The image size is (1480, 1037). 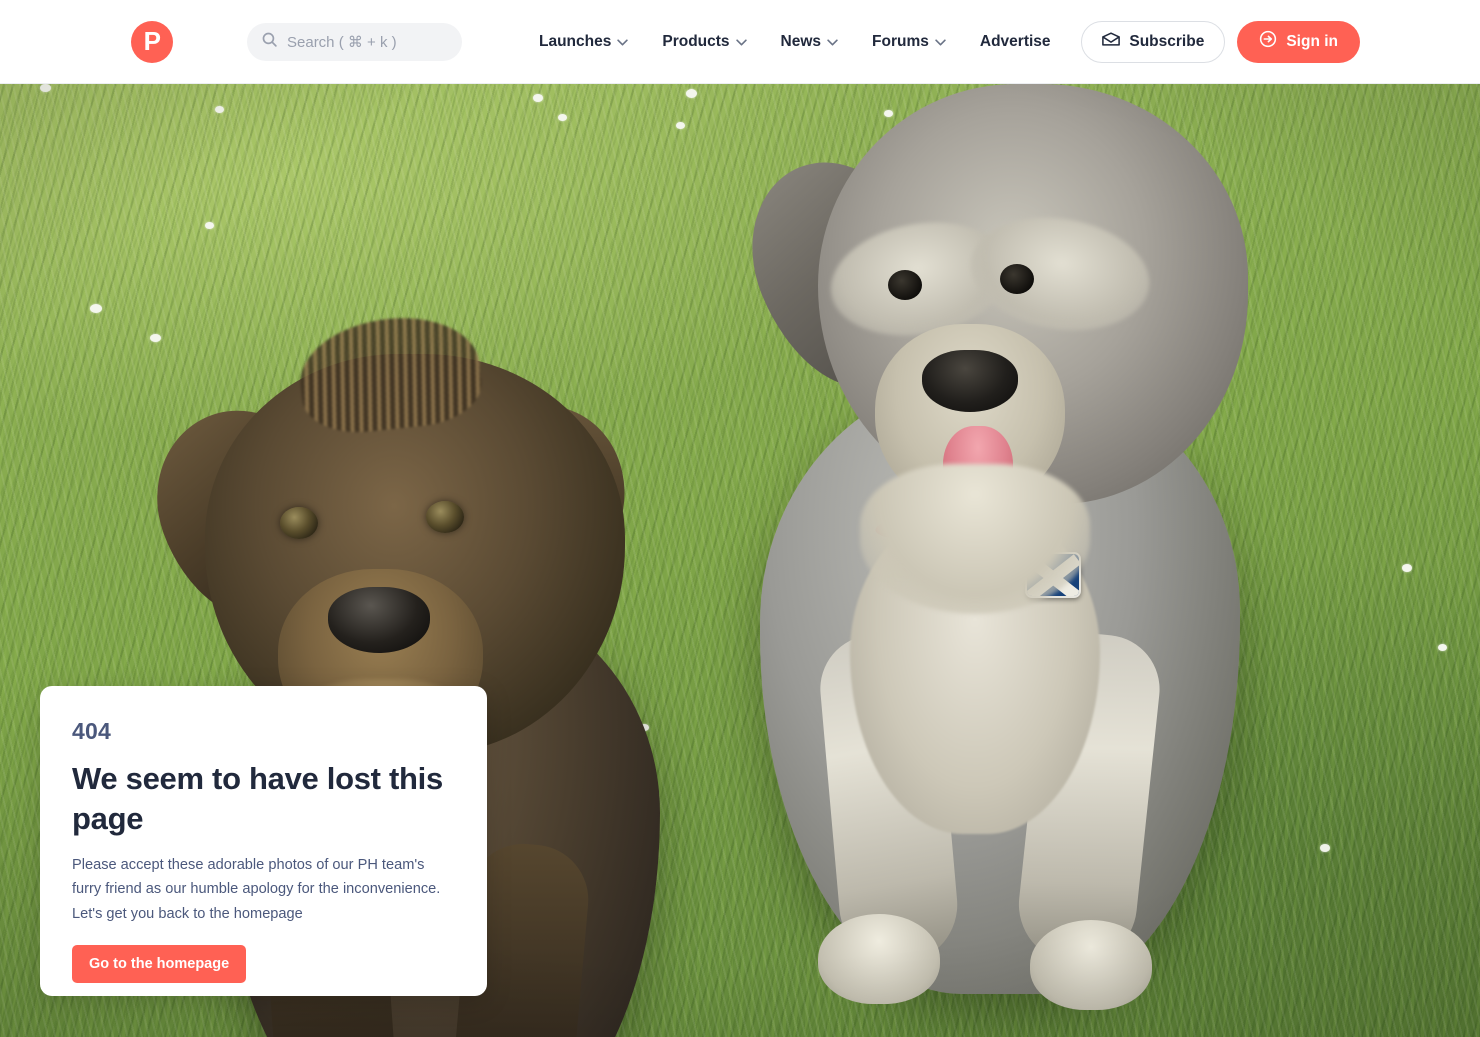 What do you see at coordinates (970, 381) in the screenshot?
I see `grey-dog-nose` at bounding box center [970, 381].